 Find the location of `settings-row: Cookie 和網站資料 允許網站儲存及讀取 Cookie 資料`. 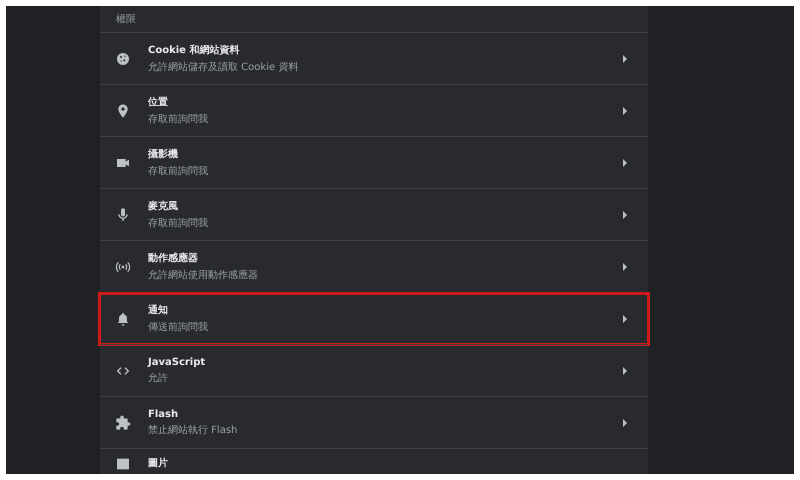

settings-row: Cookie 和網站資料 允許網站儲存及讀取 Cookie 資料 is located at coordinates (374, 58).